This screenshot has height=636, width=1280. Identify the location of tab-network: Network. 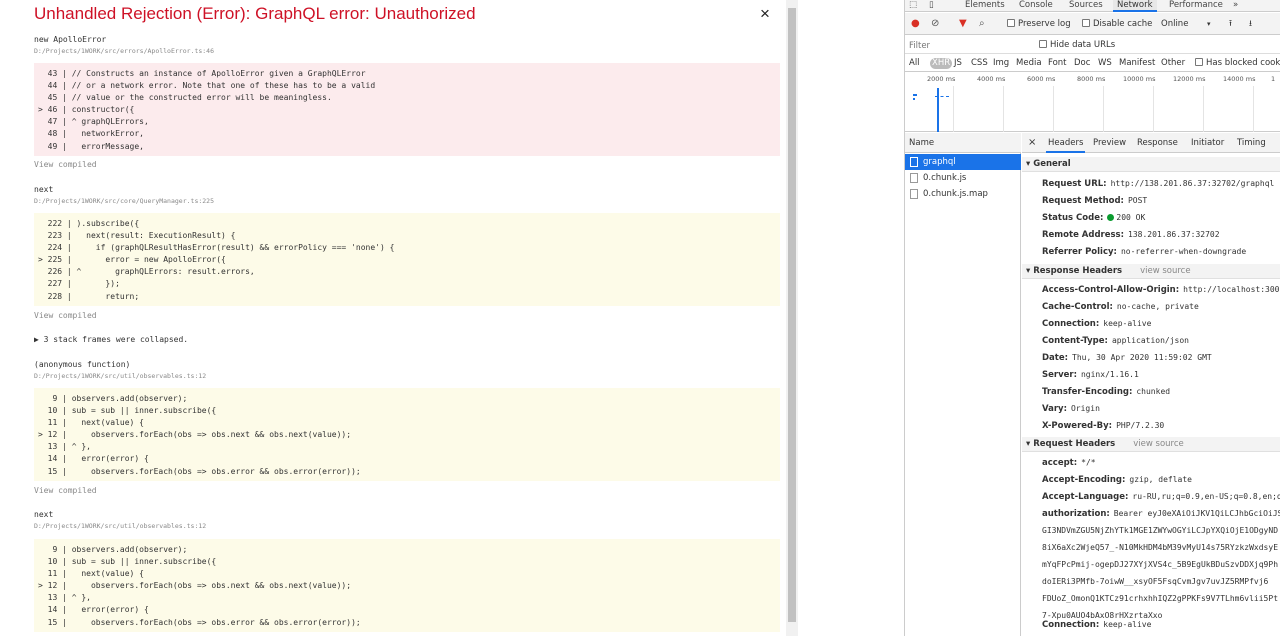
(1135, 6).